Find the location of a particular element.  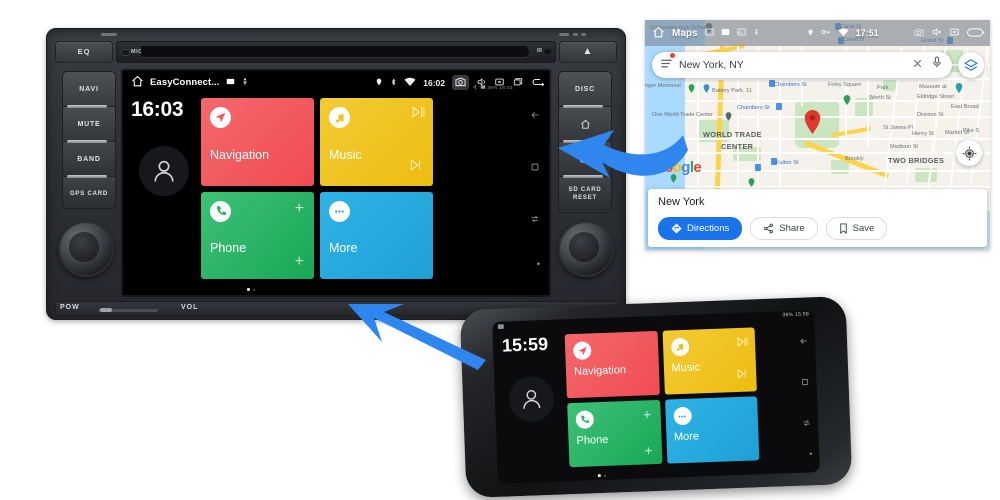

mute-box-icon is located at coordinates (954, 33).